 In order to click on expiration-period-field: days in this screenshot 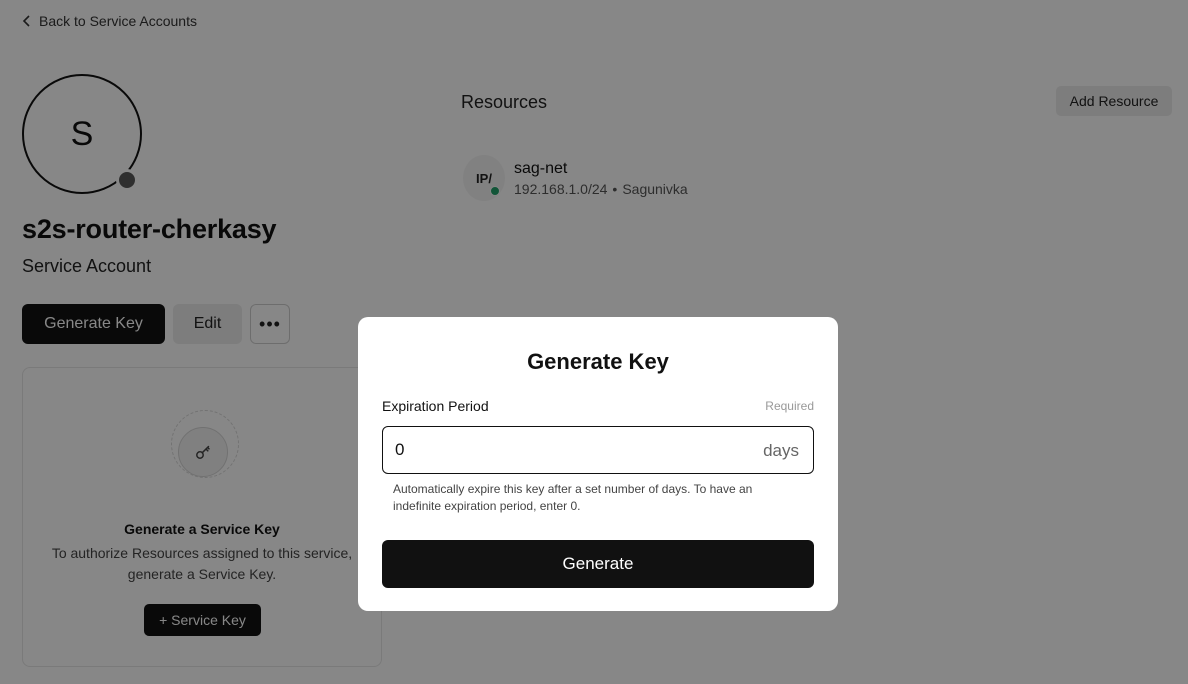, I will do `click(598, 450)`.